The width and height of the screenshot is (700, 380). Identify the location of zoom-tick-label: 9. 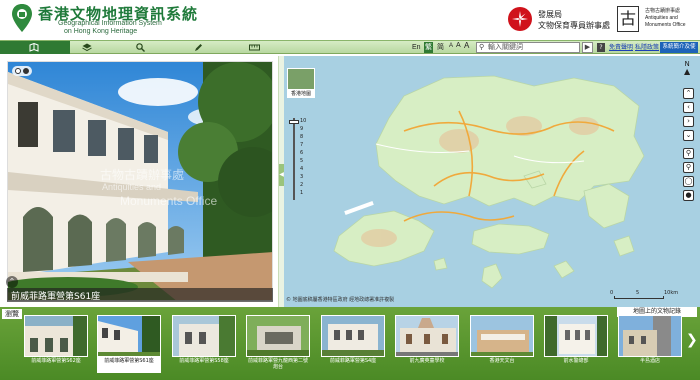
(302, 129).